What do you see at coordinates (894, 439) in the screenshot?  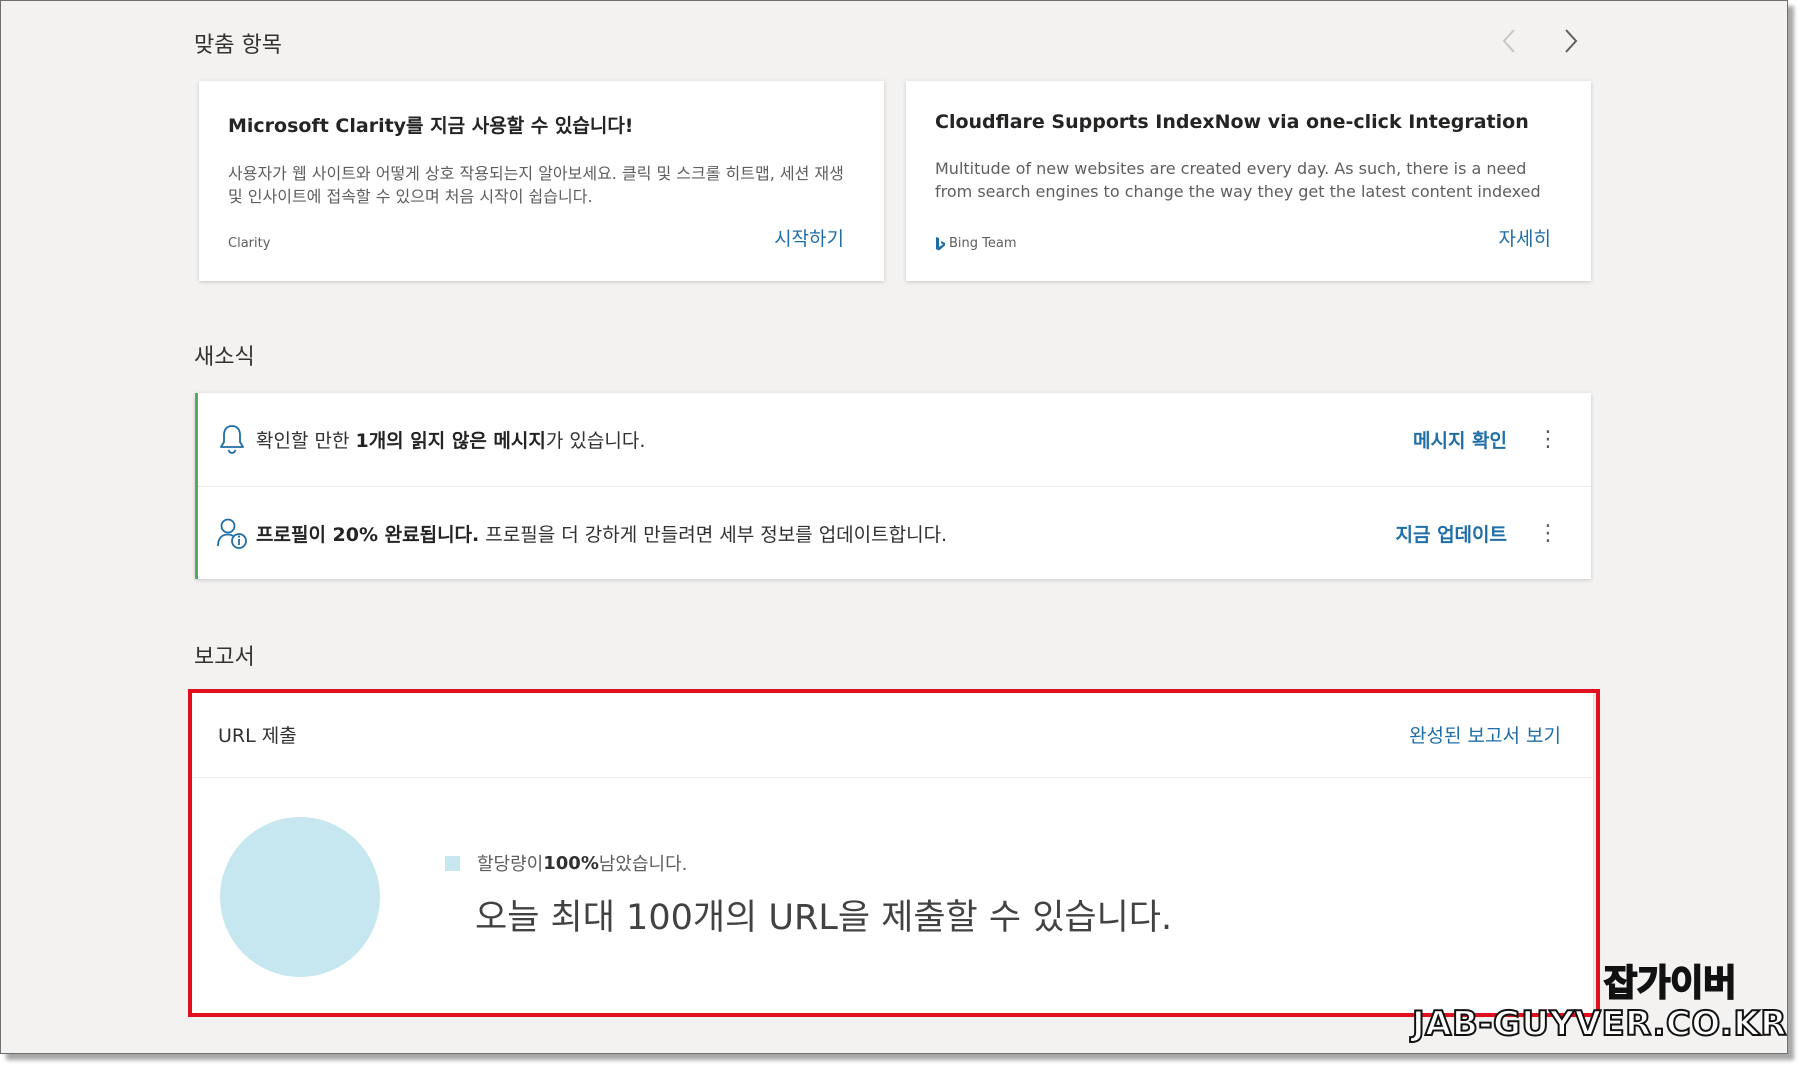 I see `notification-row-messages: 확인할 만한 1개의 읽지 않은 메시지가 있습니다. 메시지 확인 ⋮` at bounding box center [894, 439].